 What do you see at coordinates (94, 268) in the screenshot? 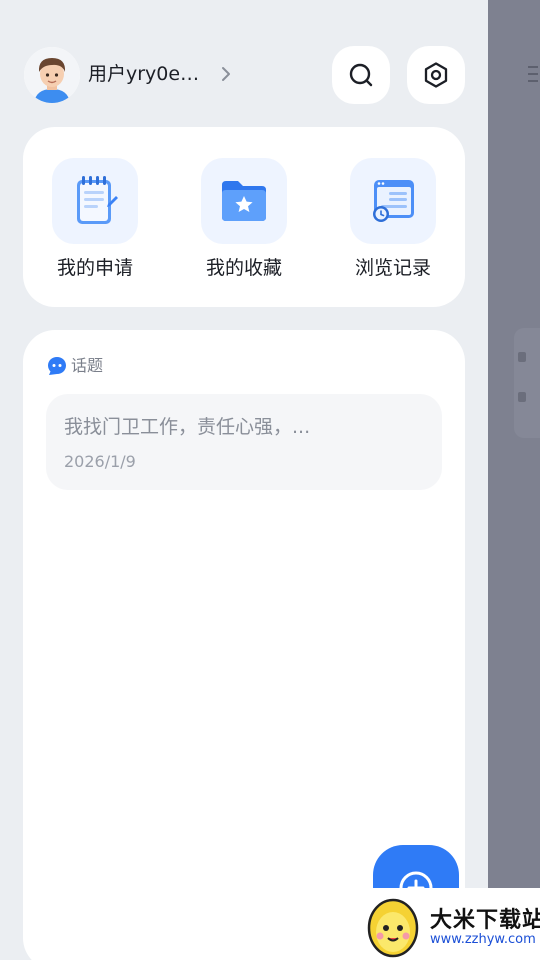
I see `quick-action-label: 我的申请` at bounding box center [94, 268].